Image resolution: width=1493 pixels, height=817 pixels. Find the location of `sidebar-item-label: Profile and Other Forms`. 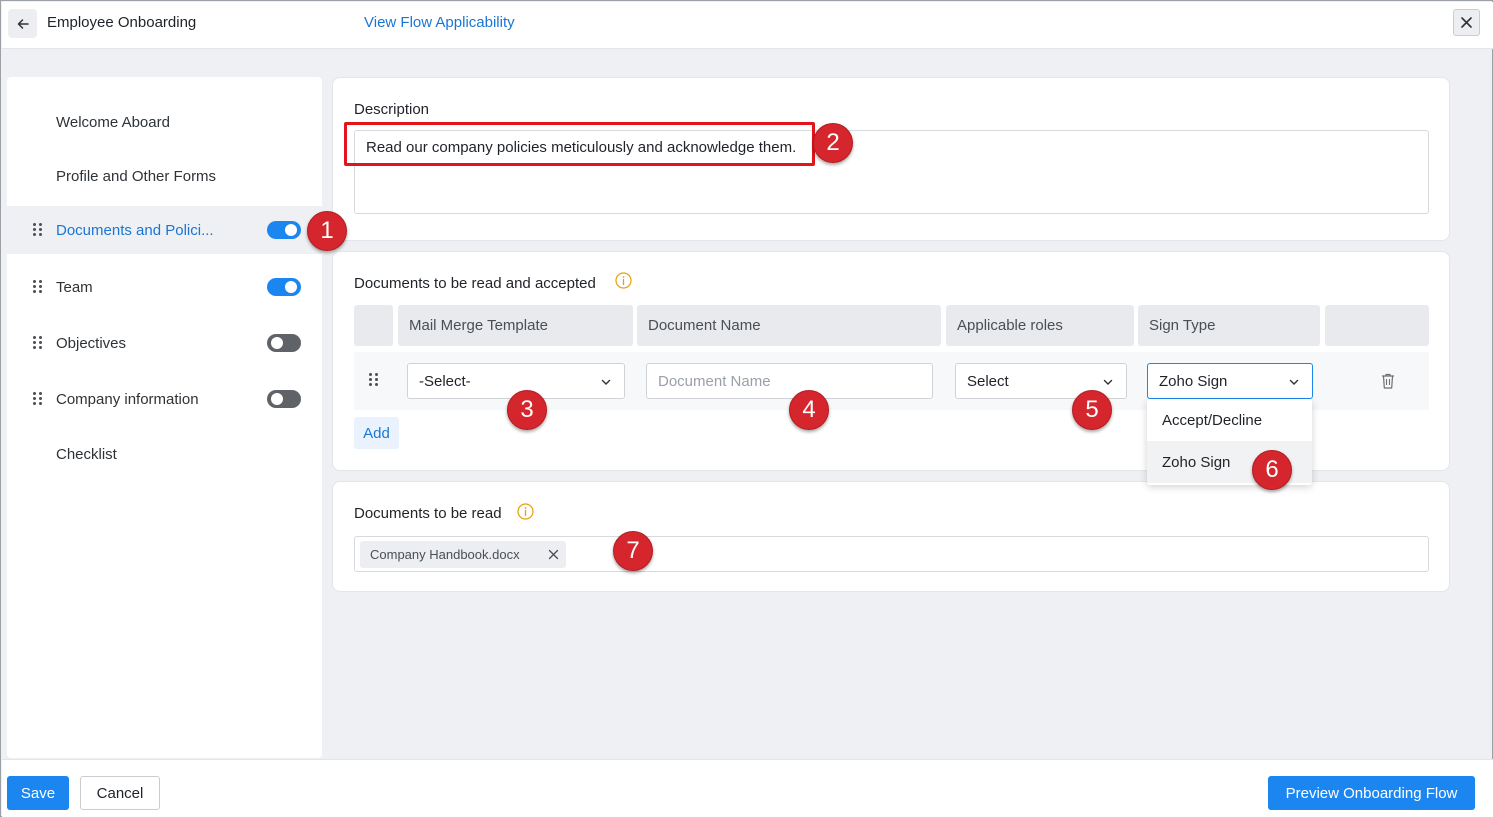

sidebar-item-label: Profile and Other Forms is located at coordinates (136, 176).